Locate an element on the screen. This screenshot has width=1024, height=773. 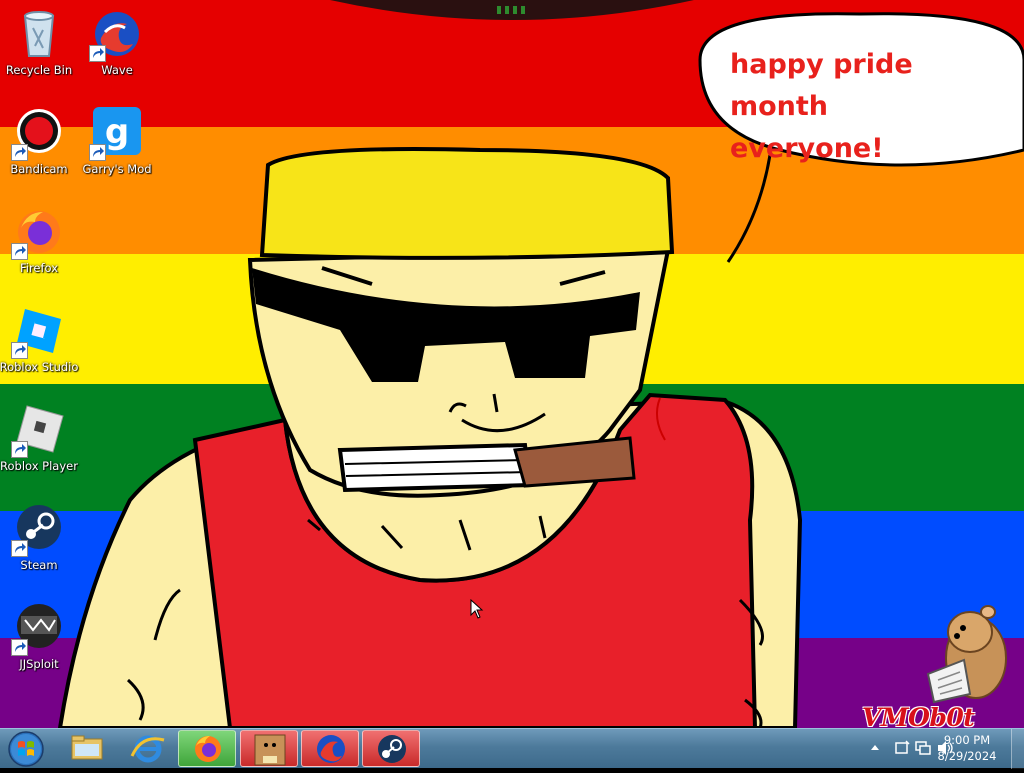
desktop-icon-jjsploit: JJSploit is located at coordinates (40, 644).